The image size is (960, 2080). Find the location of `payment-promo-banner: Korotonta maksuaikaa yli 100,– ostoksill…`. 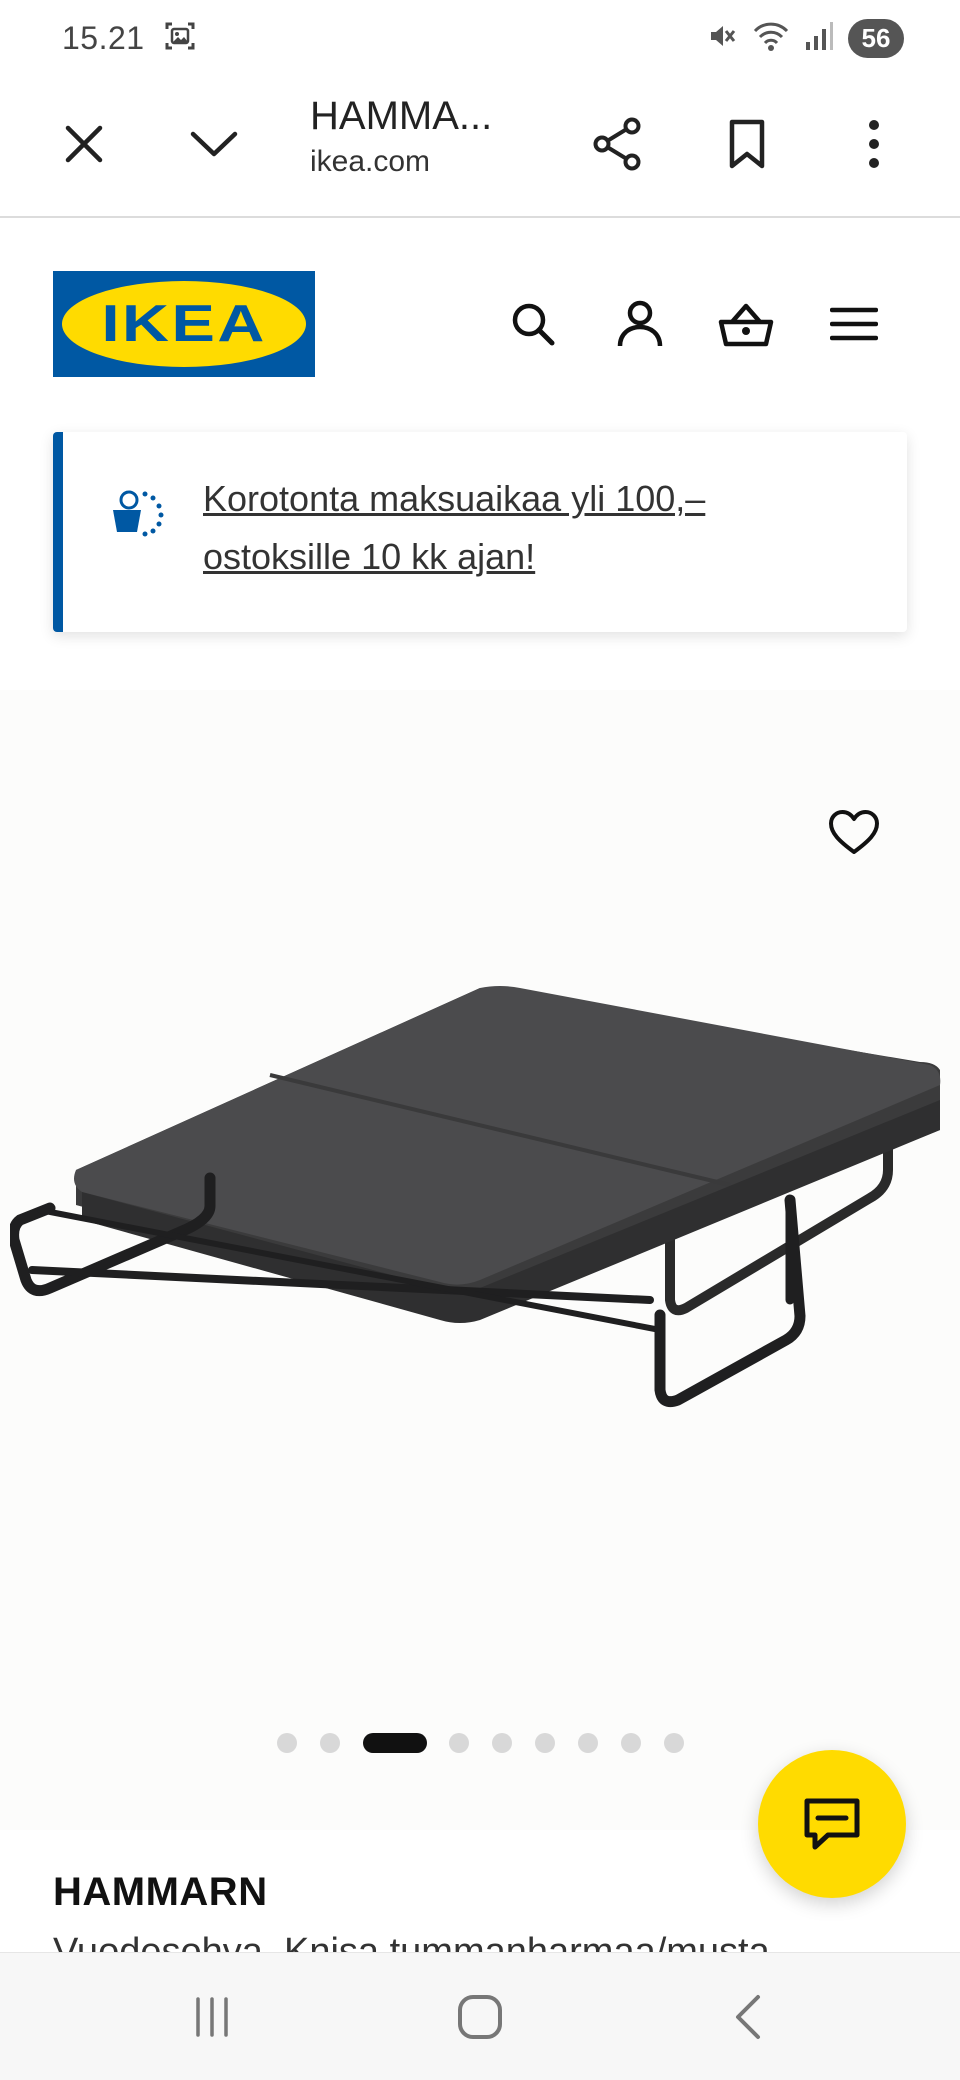

payment-promo-banner: Korotonta maksuaikaa yli 100,– ostoksill… is located at coordinates (480, 532).